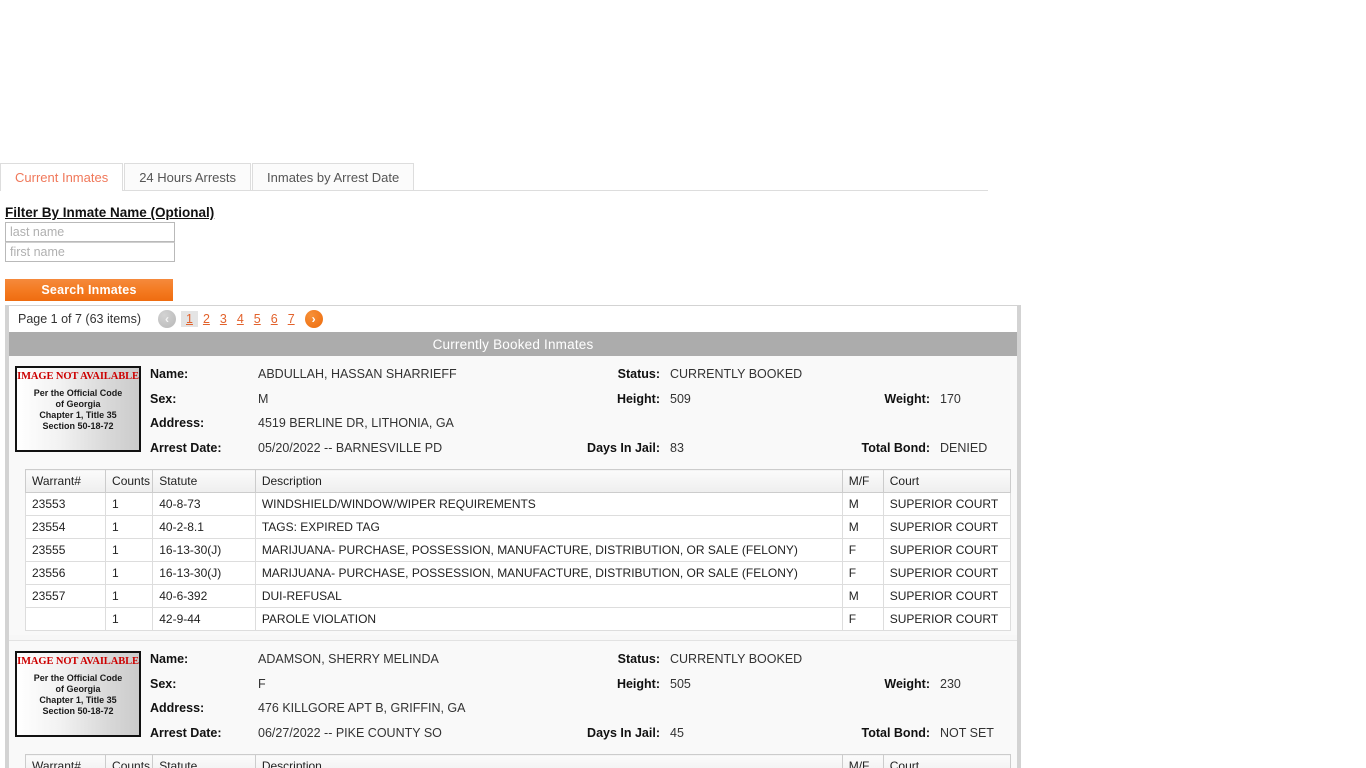  I want to click on page-link-2: 2, so click(206, 319).